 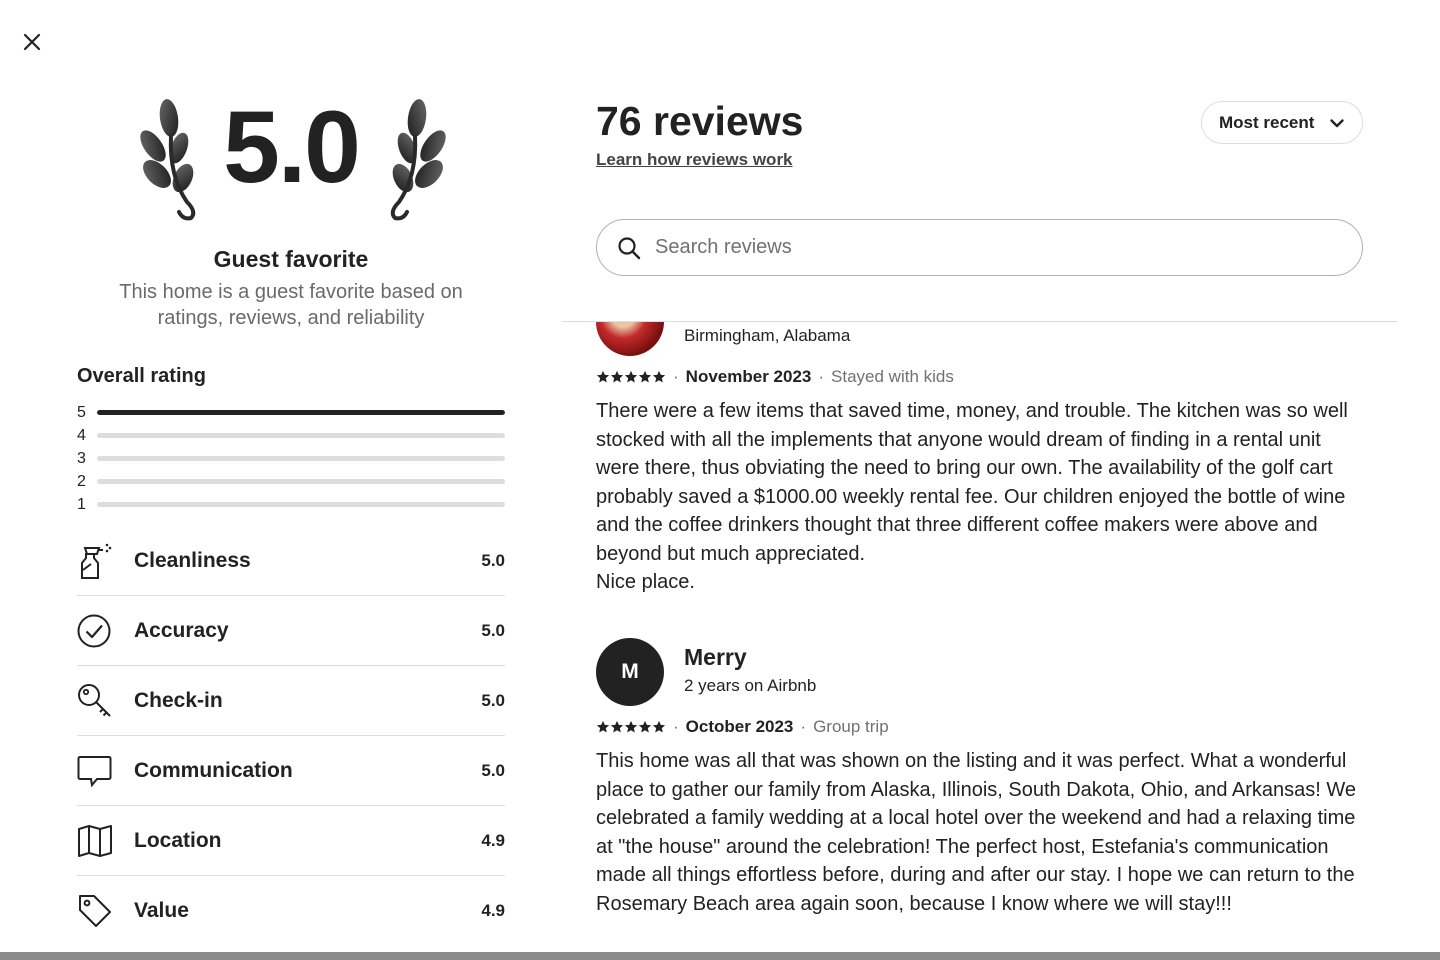 What do you see at coordinates (851, 726) in the screenshot?
I see `trip-type: Group trip` at bounding box center [851, 726].